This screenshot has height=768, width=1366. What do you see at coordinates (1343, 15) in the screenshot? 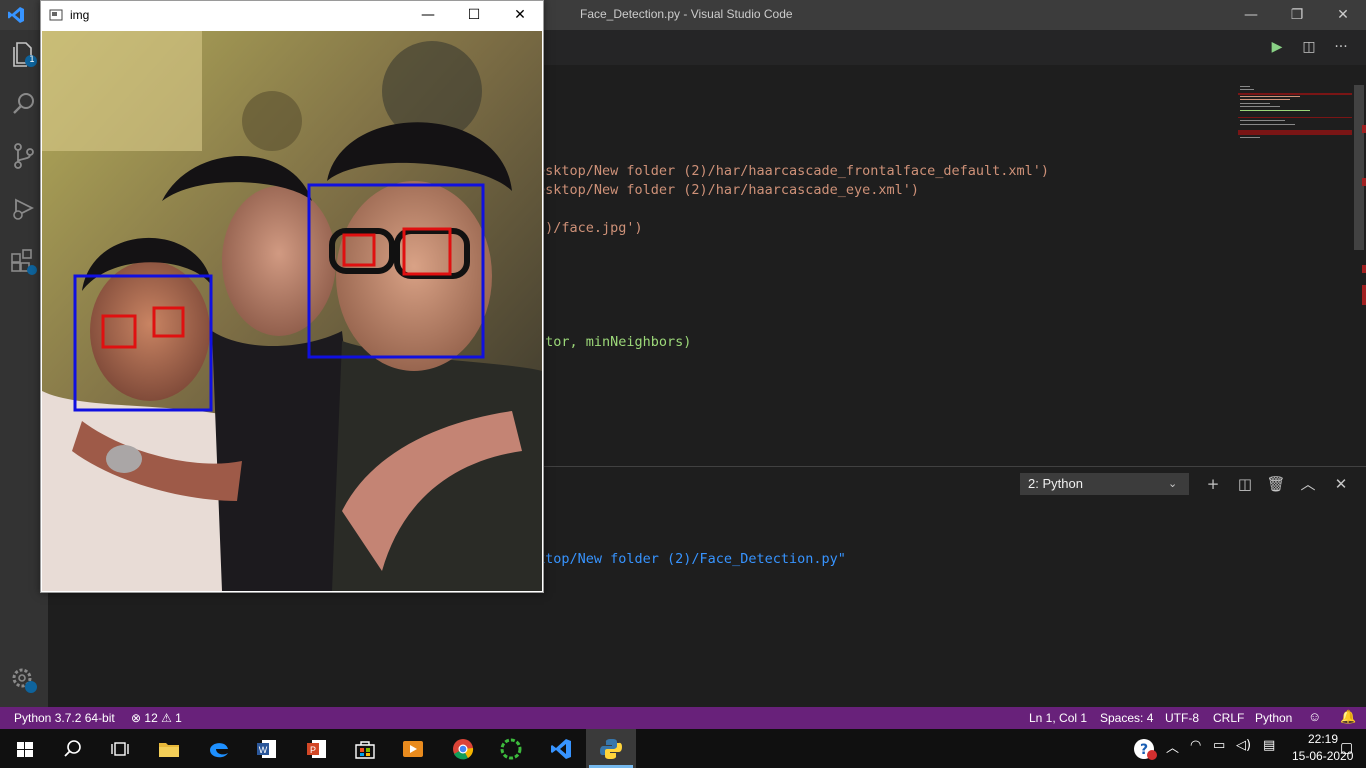
I see `close-button: ✕` at bounding box center [1343, 15].